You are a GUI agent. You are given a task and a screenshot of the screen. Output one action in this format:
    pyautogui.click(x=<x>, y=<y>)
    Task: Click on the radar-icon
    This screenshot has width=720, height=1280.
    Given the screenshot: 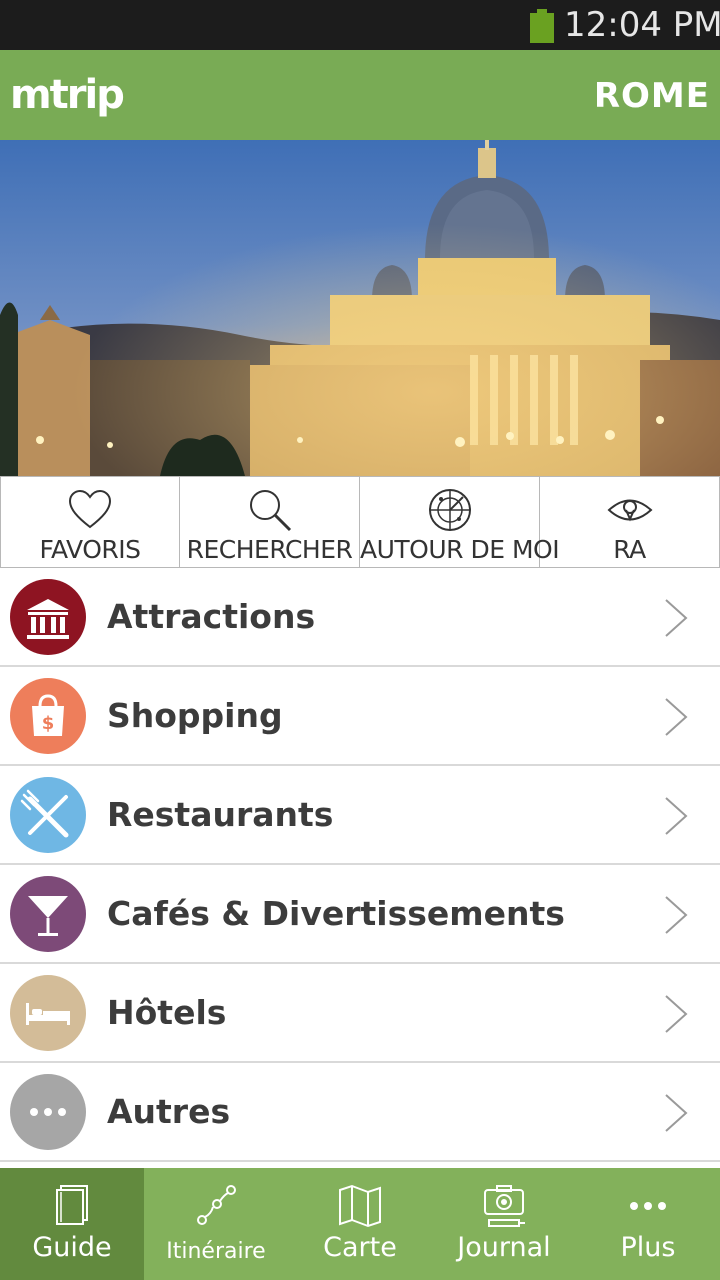 What is the action you would take?
    pyautogui.click(x=449, y=510)
    